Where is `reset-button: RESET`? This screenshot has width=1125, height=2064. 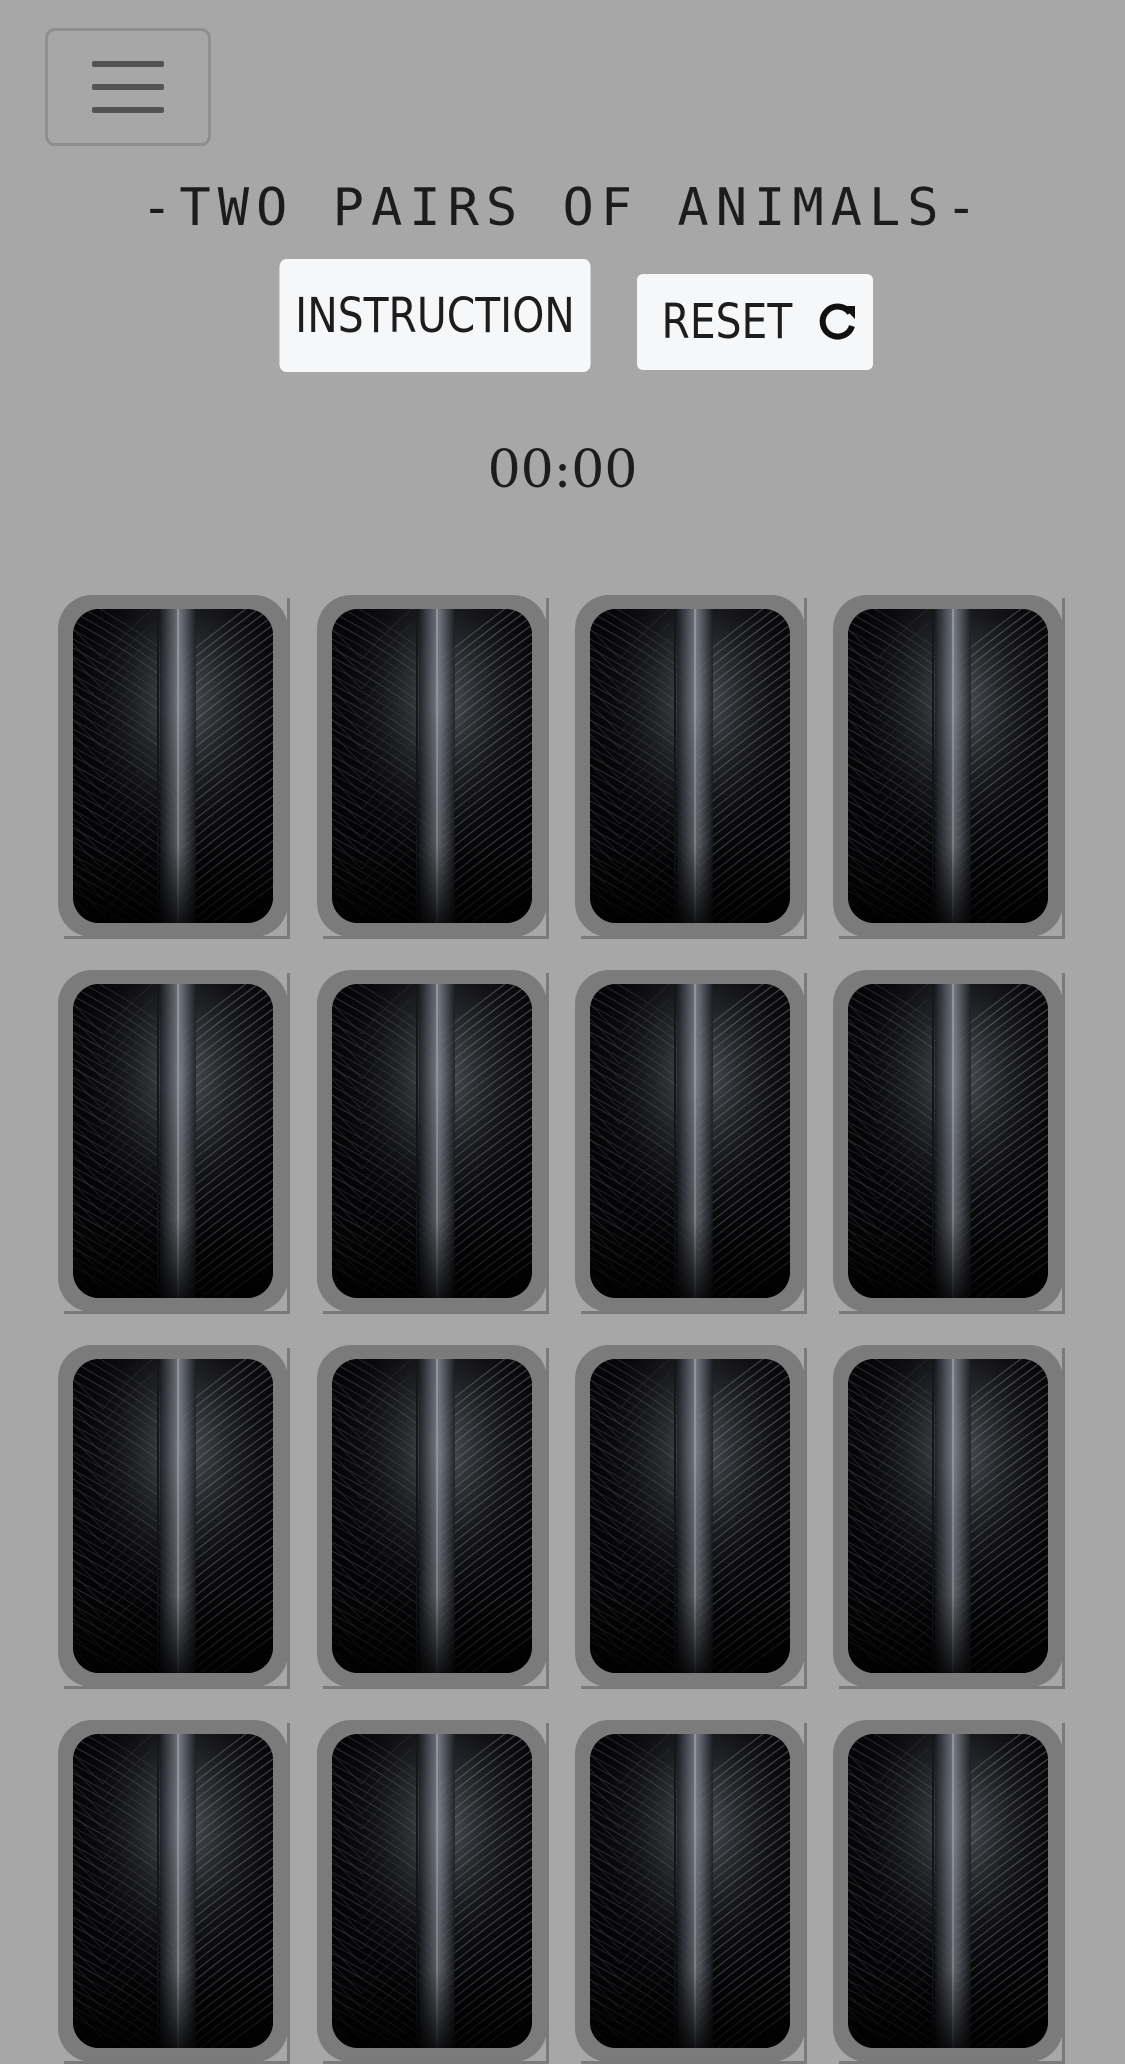
reset-button: RESET is located at coordinates (755, 322).